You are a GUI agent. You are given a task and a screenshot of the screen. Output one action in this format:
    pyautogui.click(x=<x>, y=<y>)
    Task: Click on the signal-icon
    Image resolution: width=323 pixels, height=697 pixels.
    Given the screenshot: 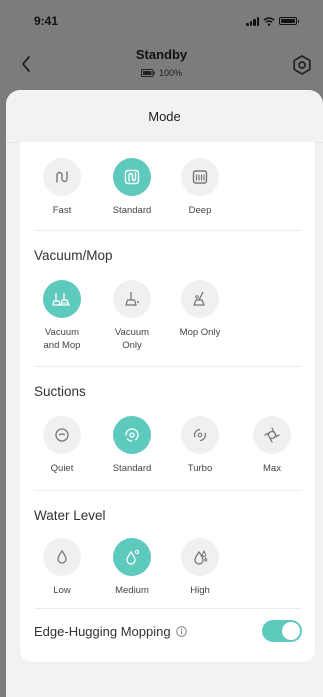 What is the action you would take?
    pyautogui.click(x=252, y=21)
    